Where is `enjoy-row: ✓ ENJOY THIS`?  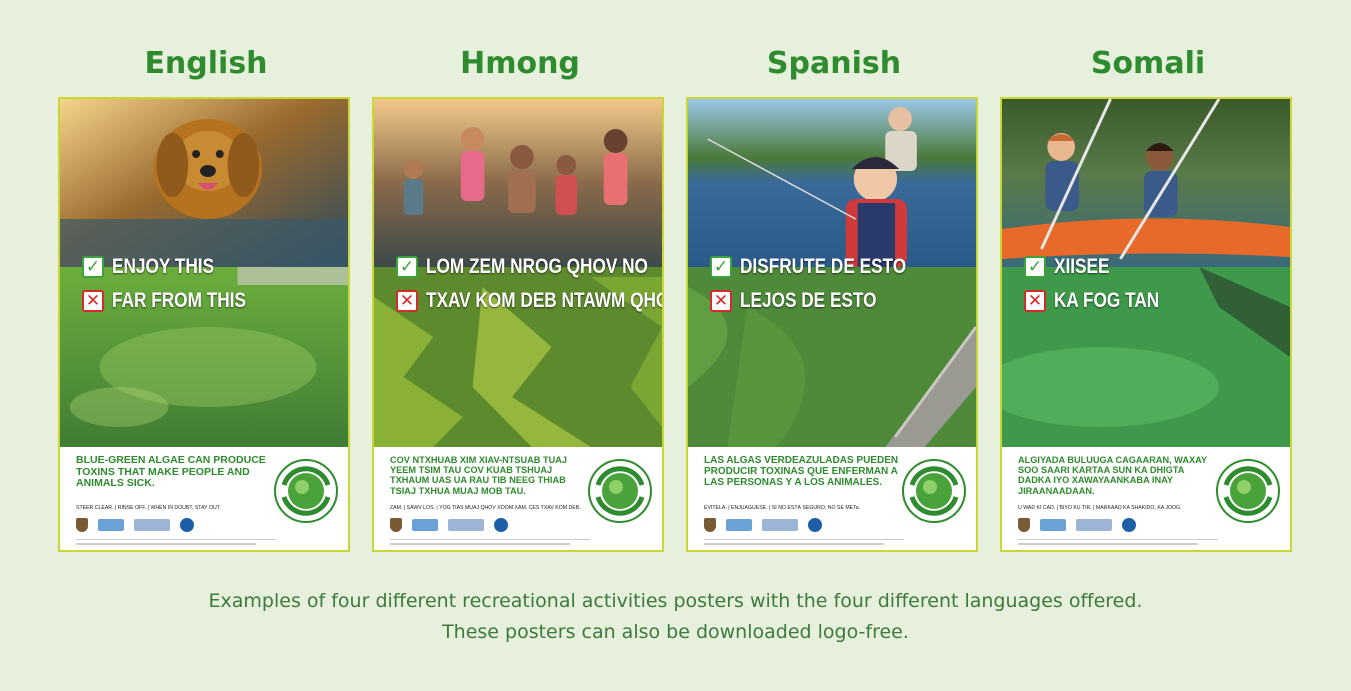 enjoy-row: ✓ ENJOY THIS is located at coordinates (212, 267).